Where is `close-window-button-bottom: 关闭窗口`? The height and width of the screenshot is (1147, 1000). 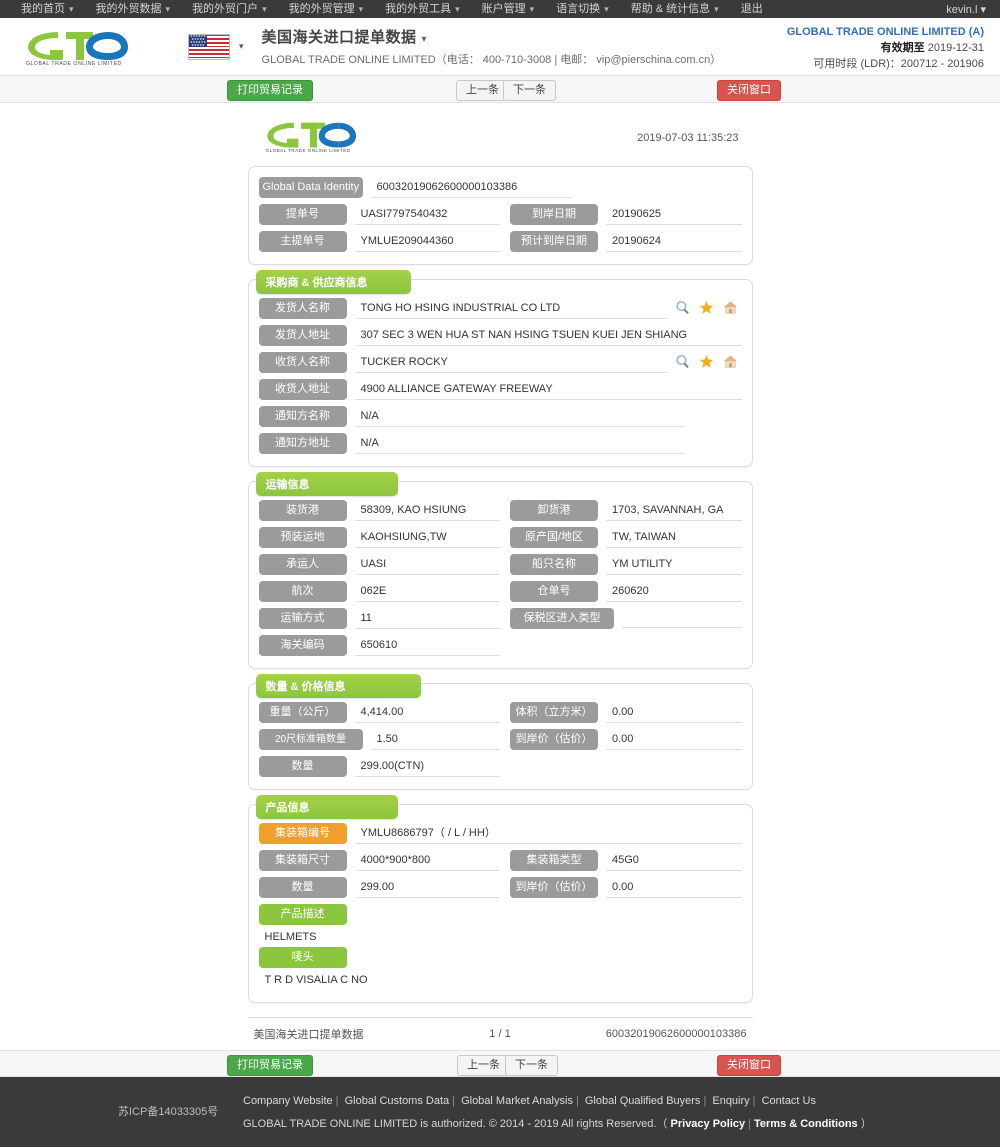 close-window-button-bottom: 关闭窗口 is located at coordinates (749, 1065).